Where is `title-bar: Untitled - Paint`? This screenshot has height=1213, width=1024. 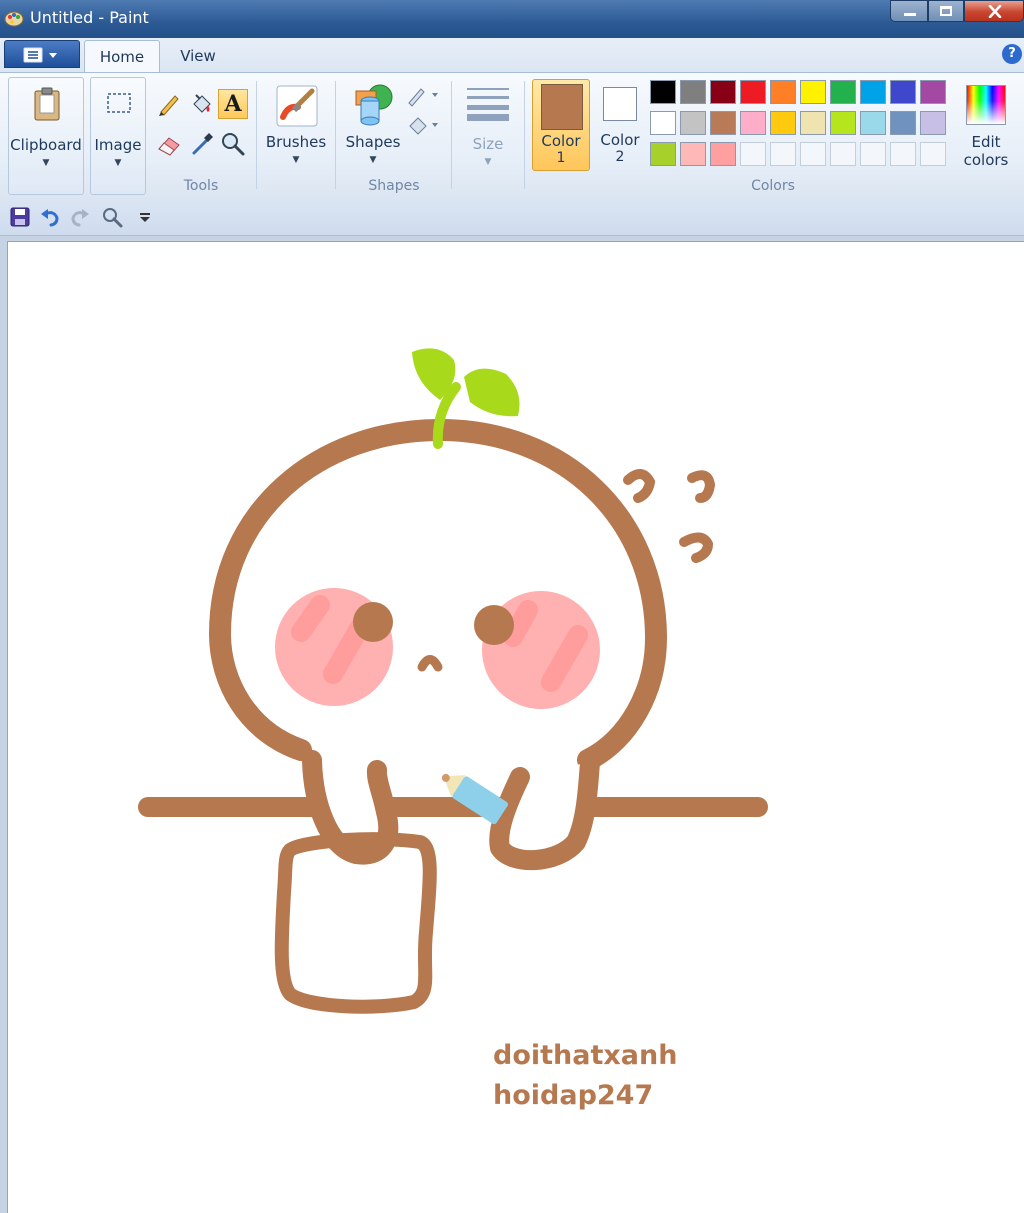 title-bar: Untitled - Paint is located at coordinates (512, 19).